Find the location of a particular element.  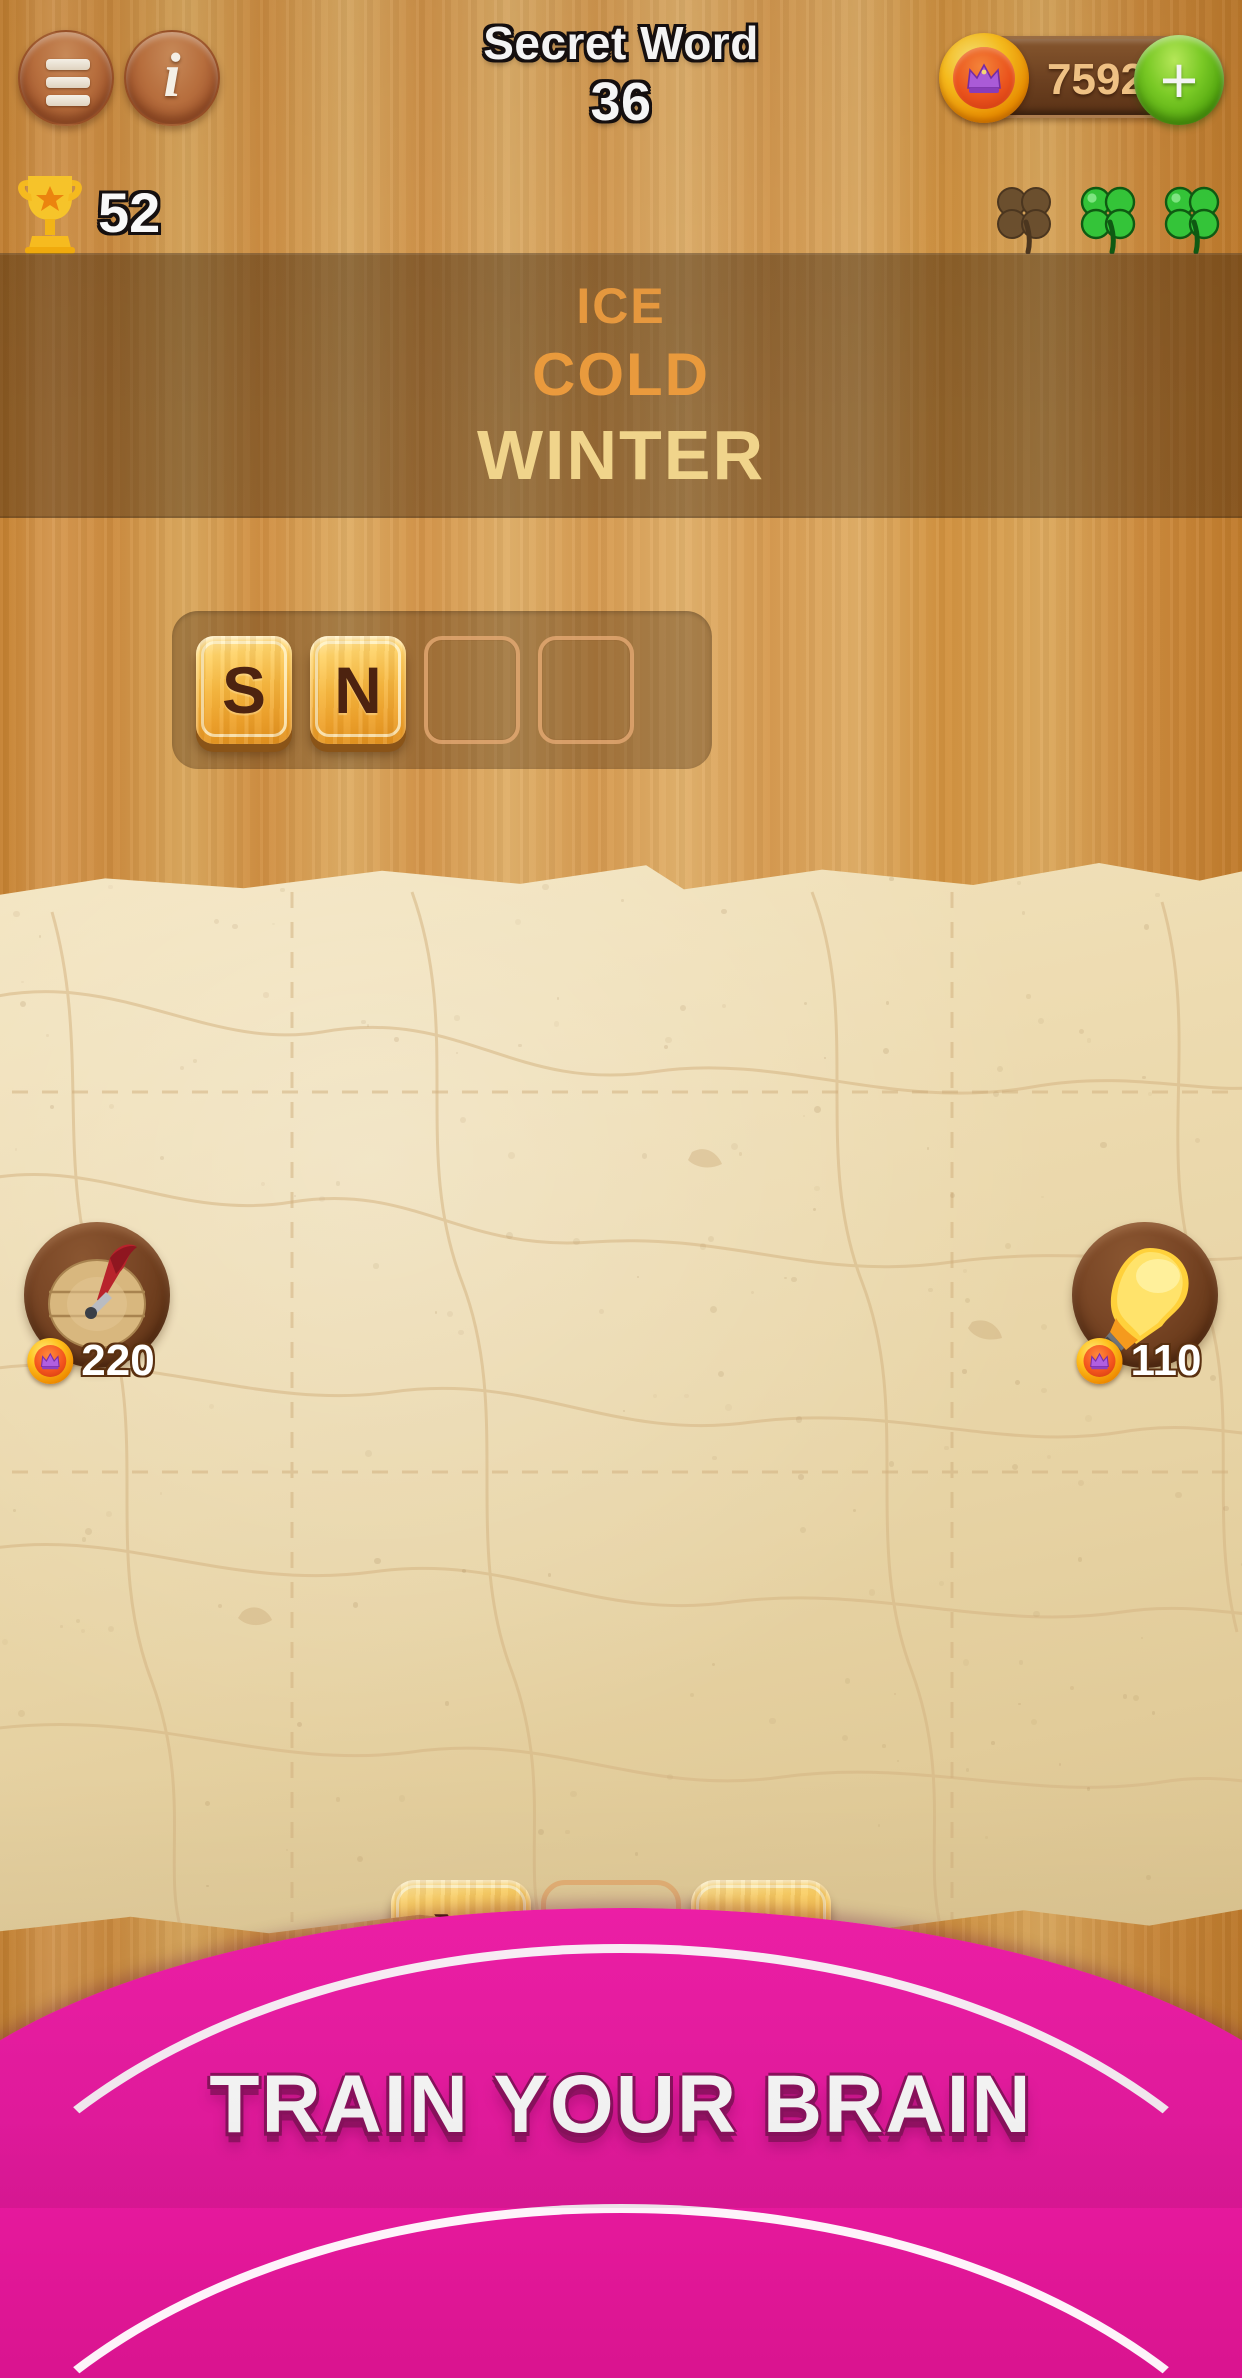

hint-price: 220 is located at coordinates (96, 1361).